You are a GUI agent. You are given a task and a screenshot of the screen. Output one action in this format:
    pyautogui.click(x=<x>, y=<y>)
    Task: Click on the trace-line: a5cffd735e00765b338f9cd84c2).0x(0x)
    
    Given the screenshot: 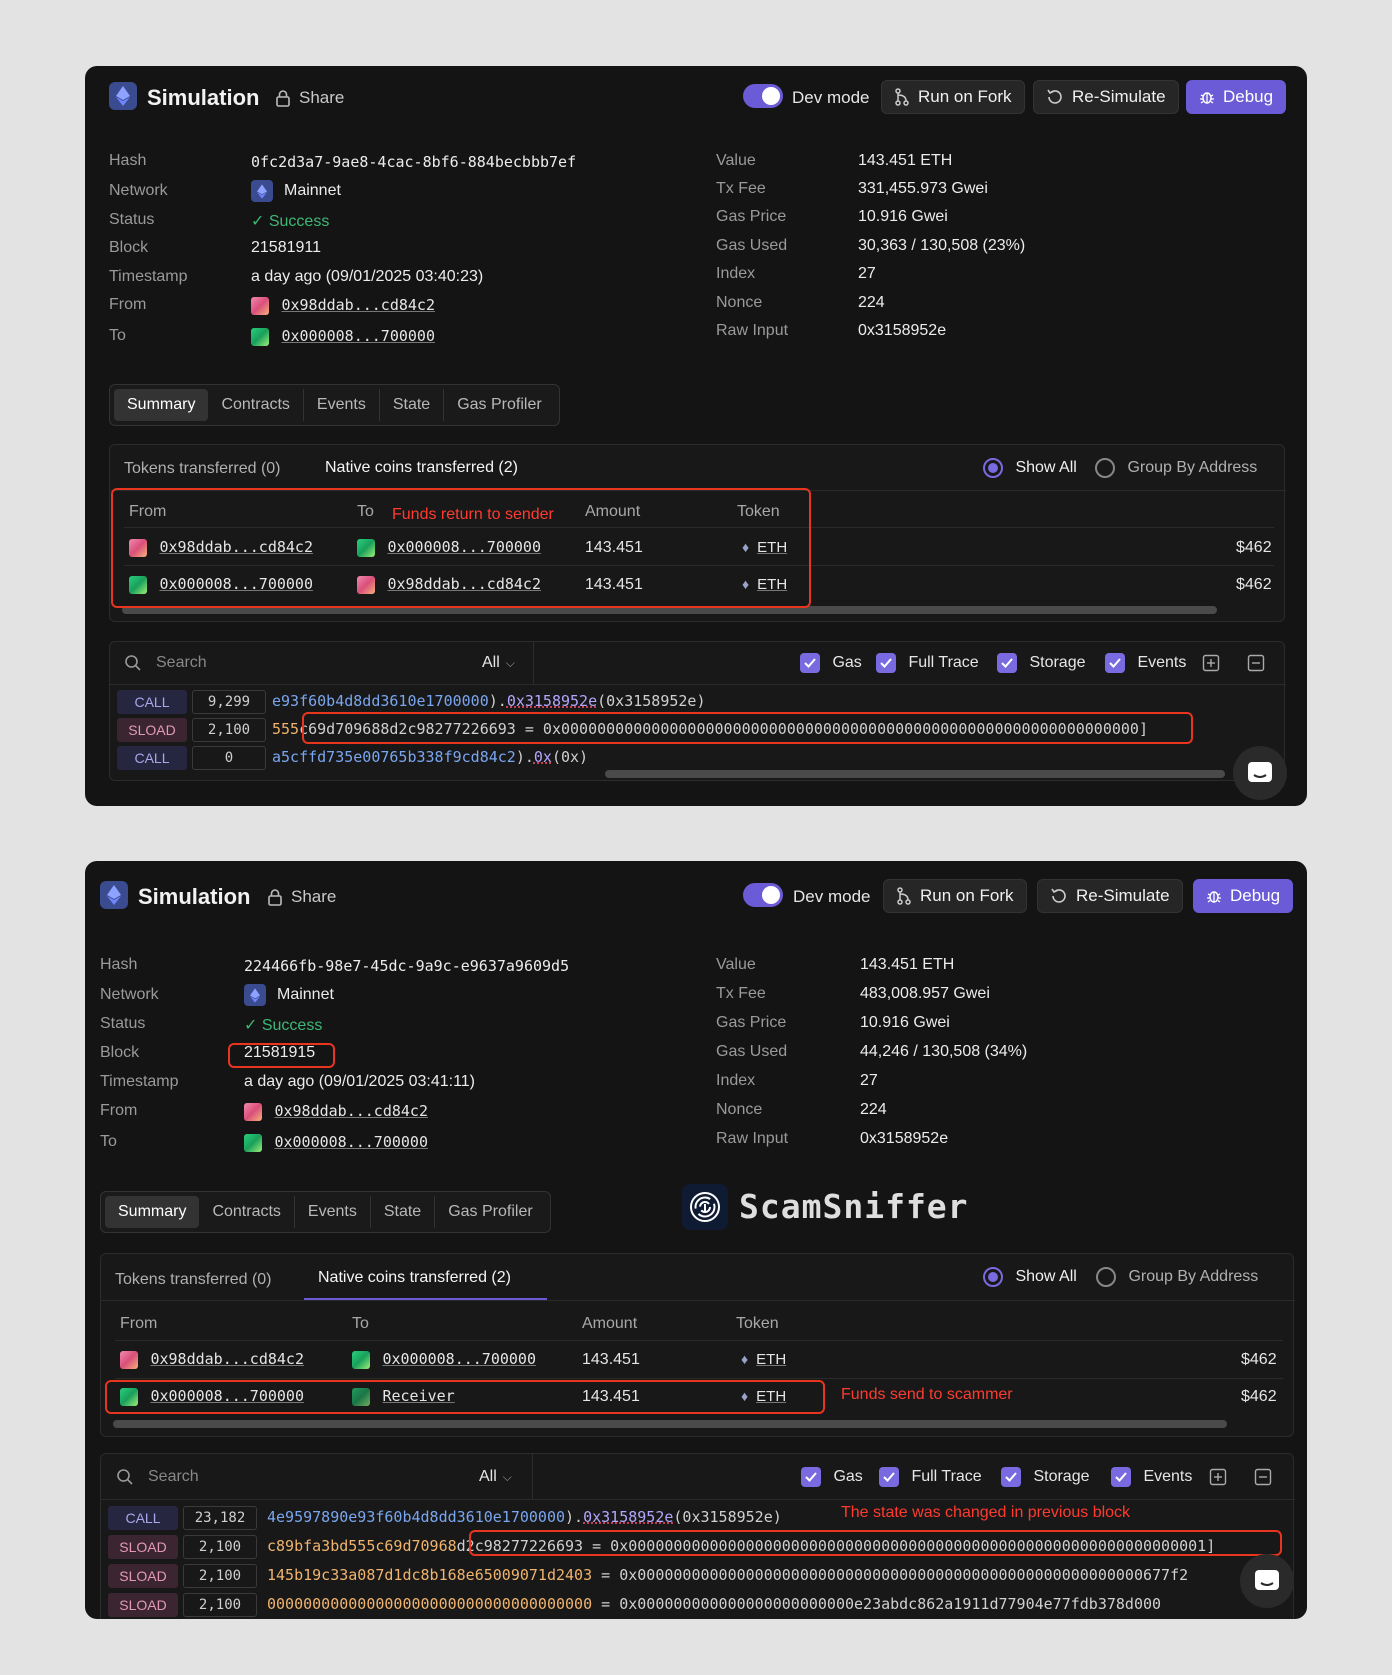 What is the action you would take?
    pyautogui.click(x=430, y=757)
    